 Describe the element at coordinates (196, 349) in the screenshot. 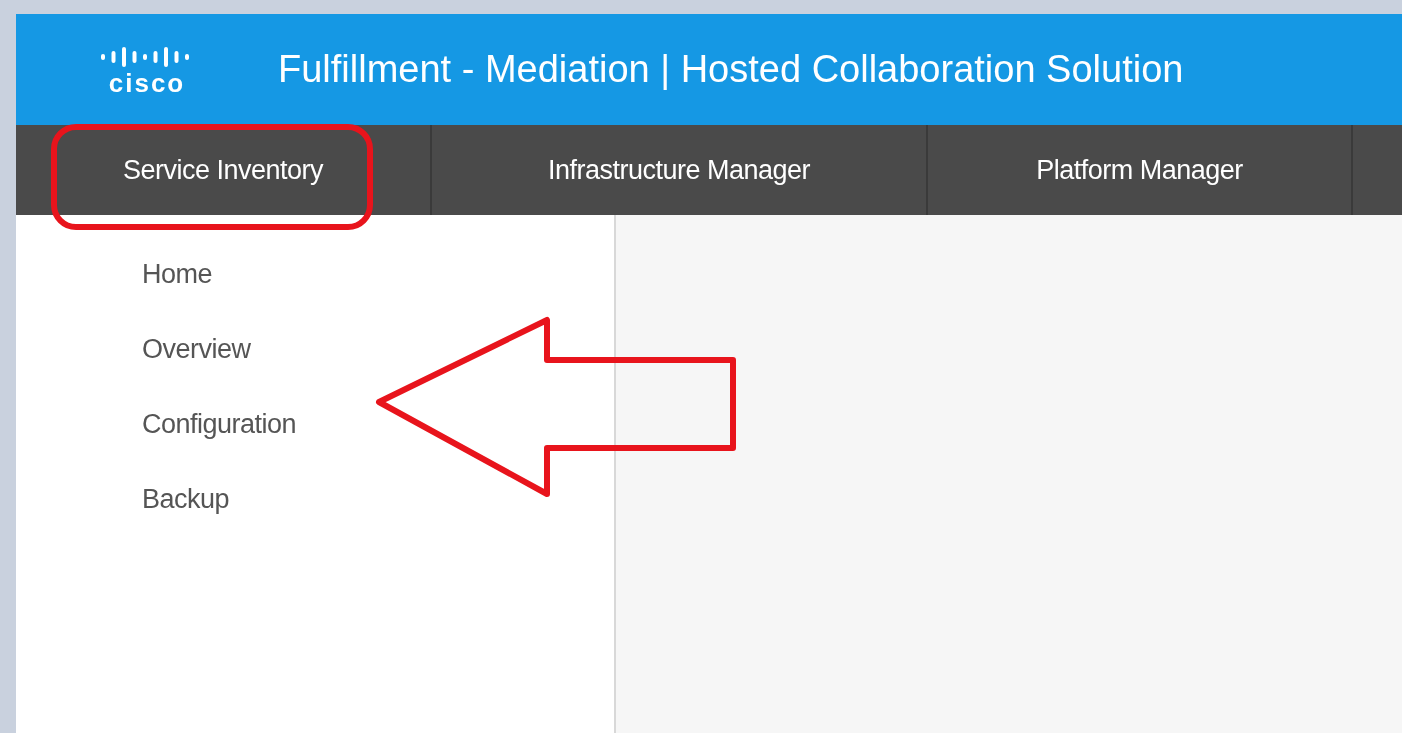

I see `sidebar-item: Overview` at that location.